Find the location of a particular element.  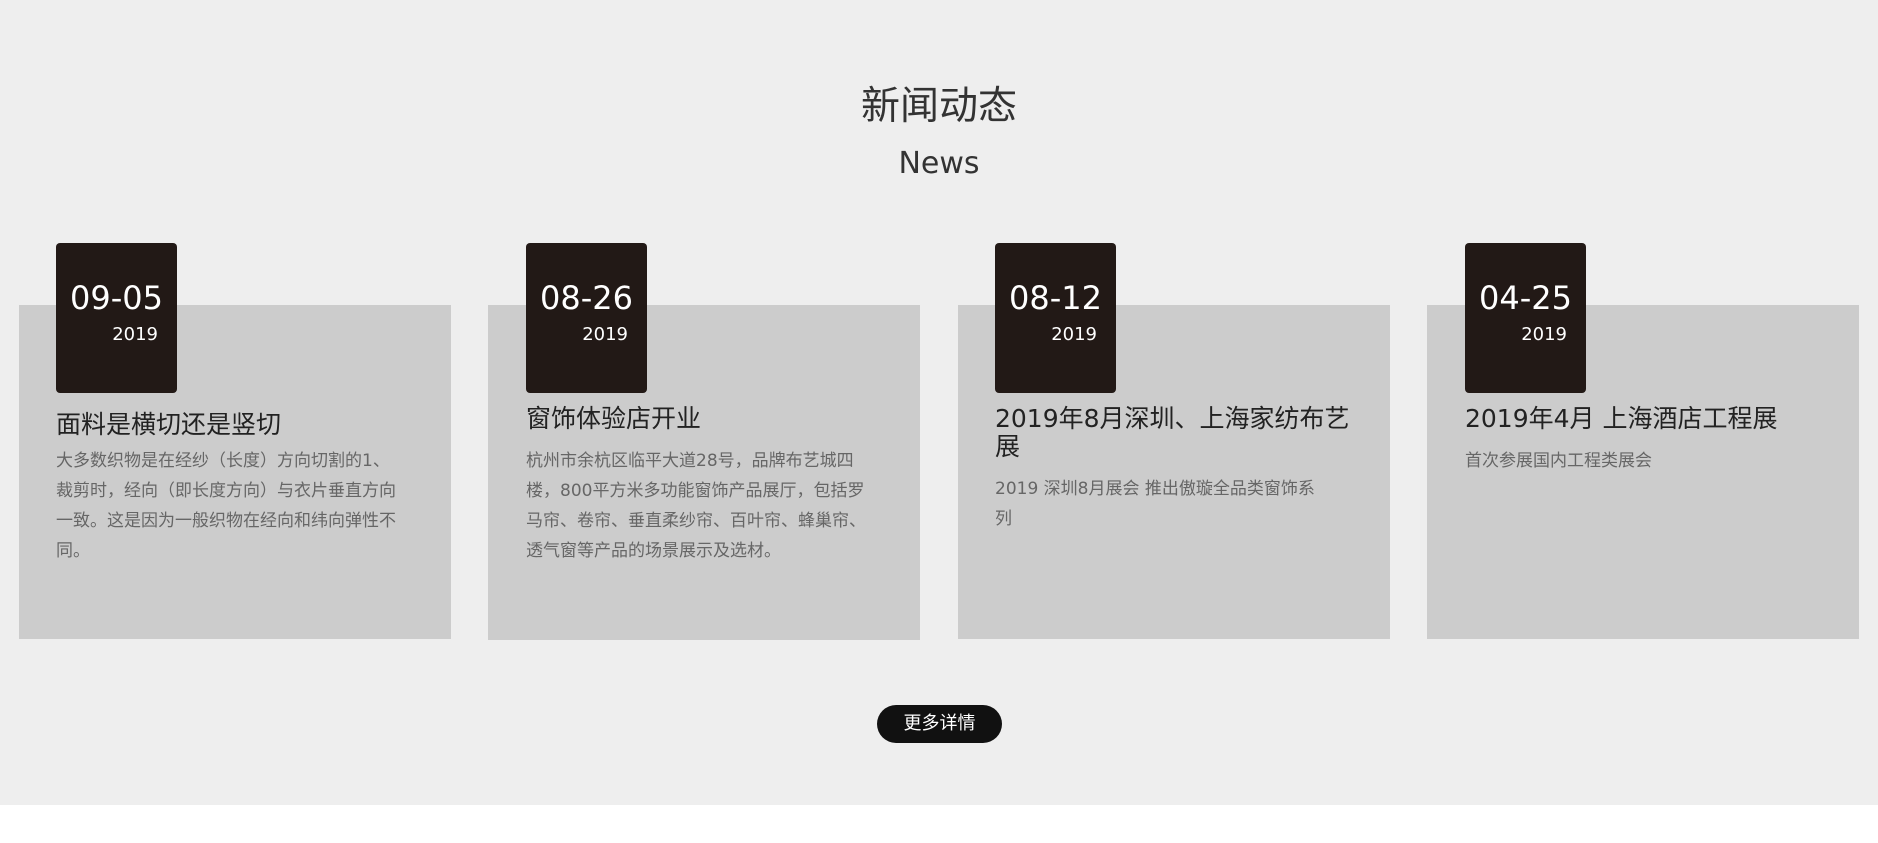

news-title-link: 窗饰体验店开业 is located at coordinates (706, 419).